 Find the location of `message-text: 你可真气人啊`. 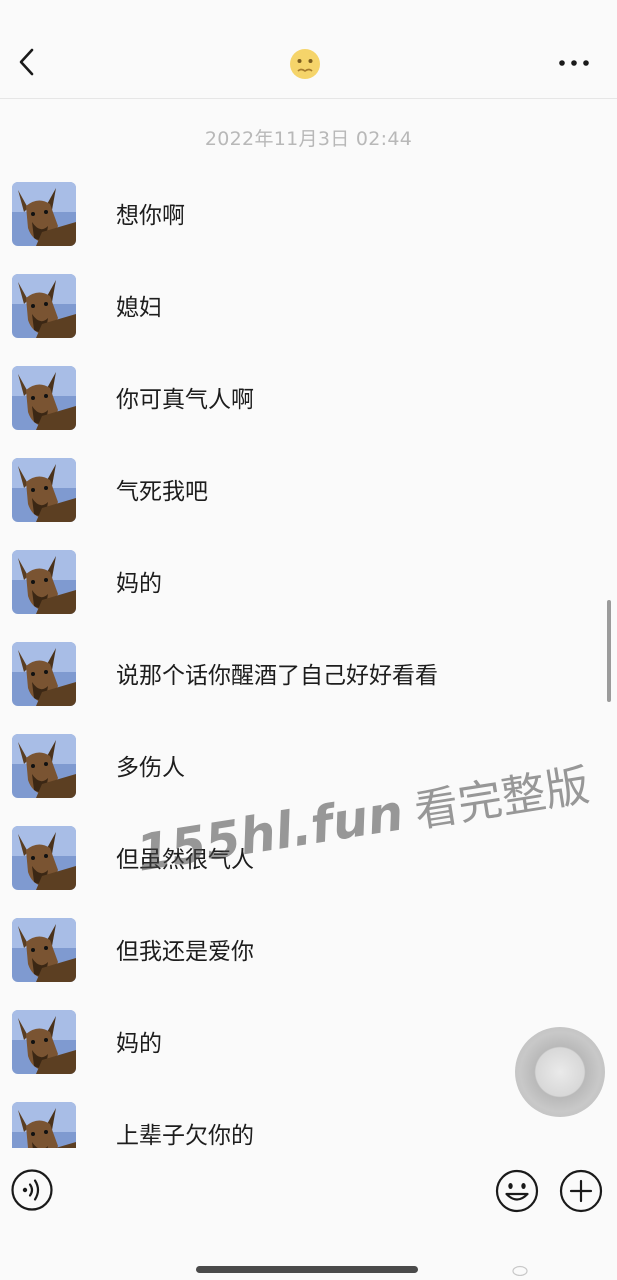

message-text: 你可真气人啊 is located at coordinates (185, 397).